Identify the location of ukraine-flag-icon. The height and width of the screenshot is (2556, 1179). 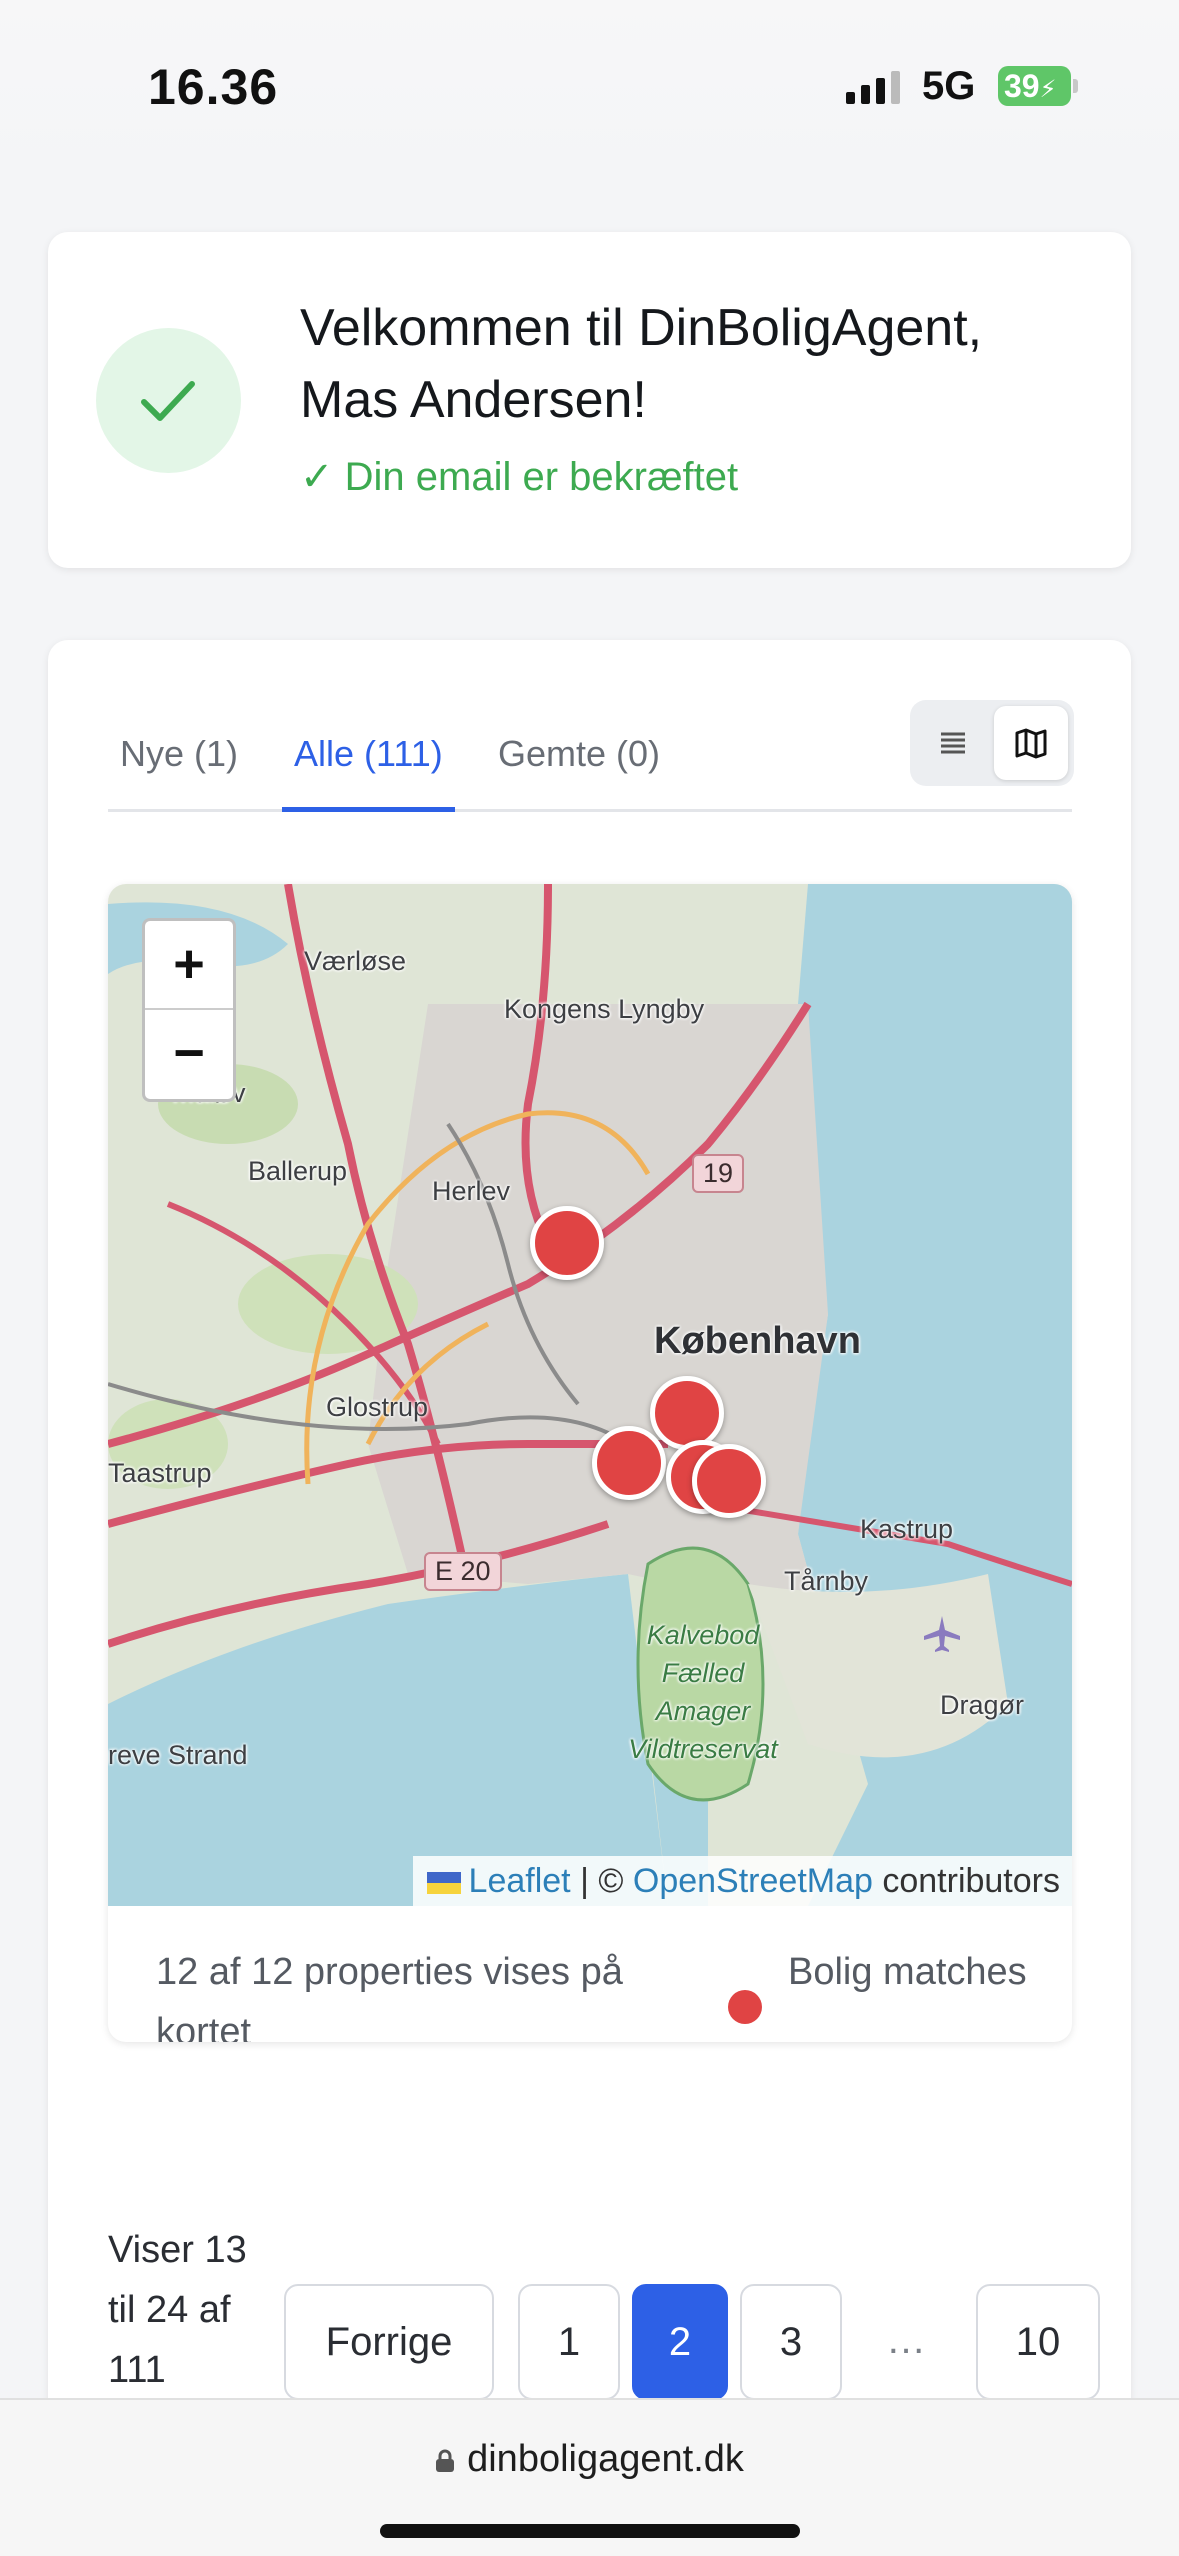
(443, 1883).